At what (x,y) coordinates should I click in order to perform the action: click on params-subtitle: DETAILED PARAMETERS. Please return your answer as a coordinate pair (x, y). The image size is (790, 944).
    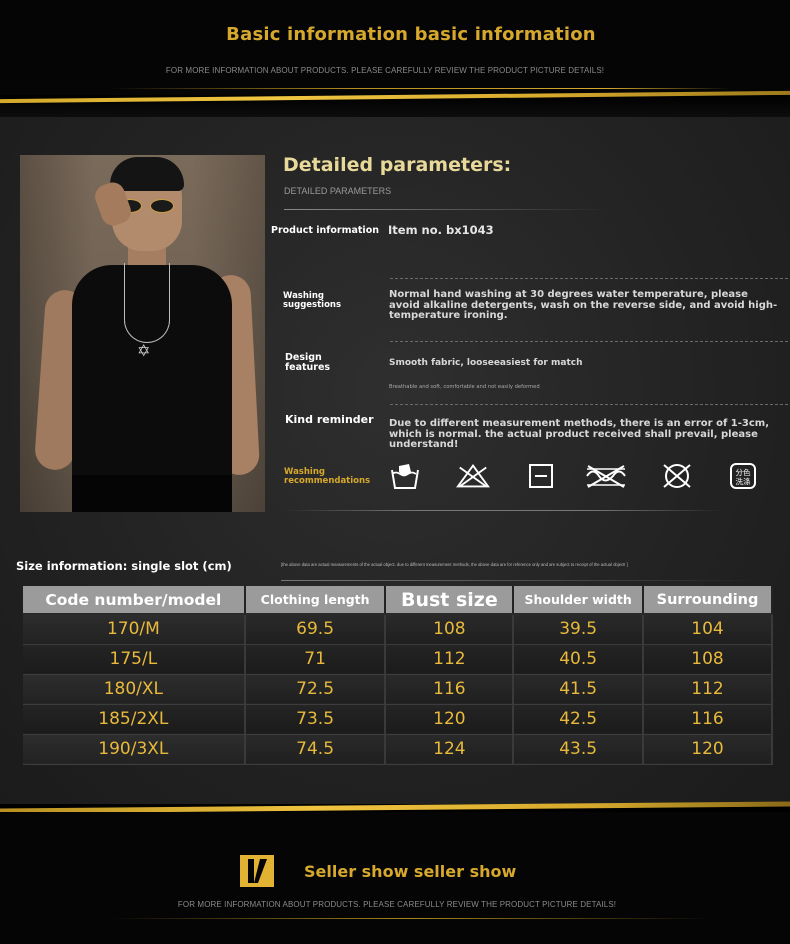
    Looking at the image, I should click on (338, 191).